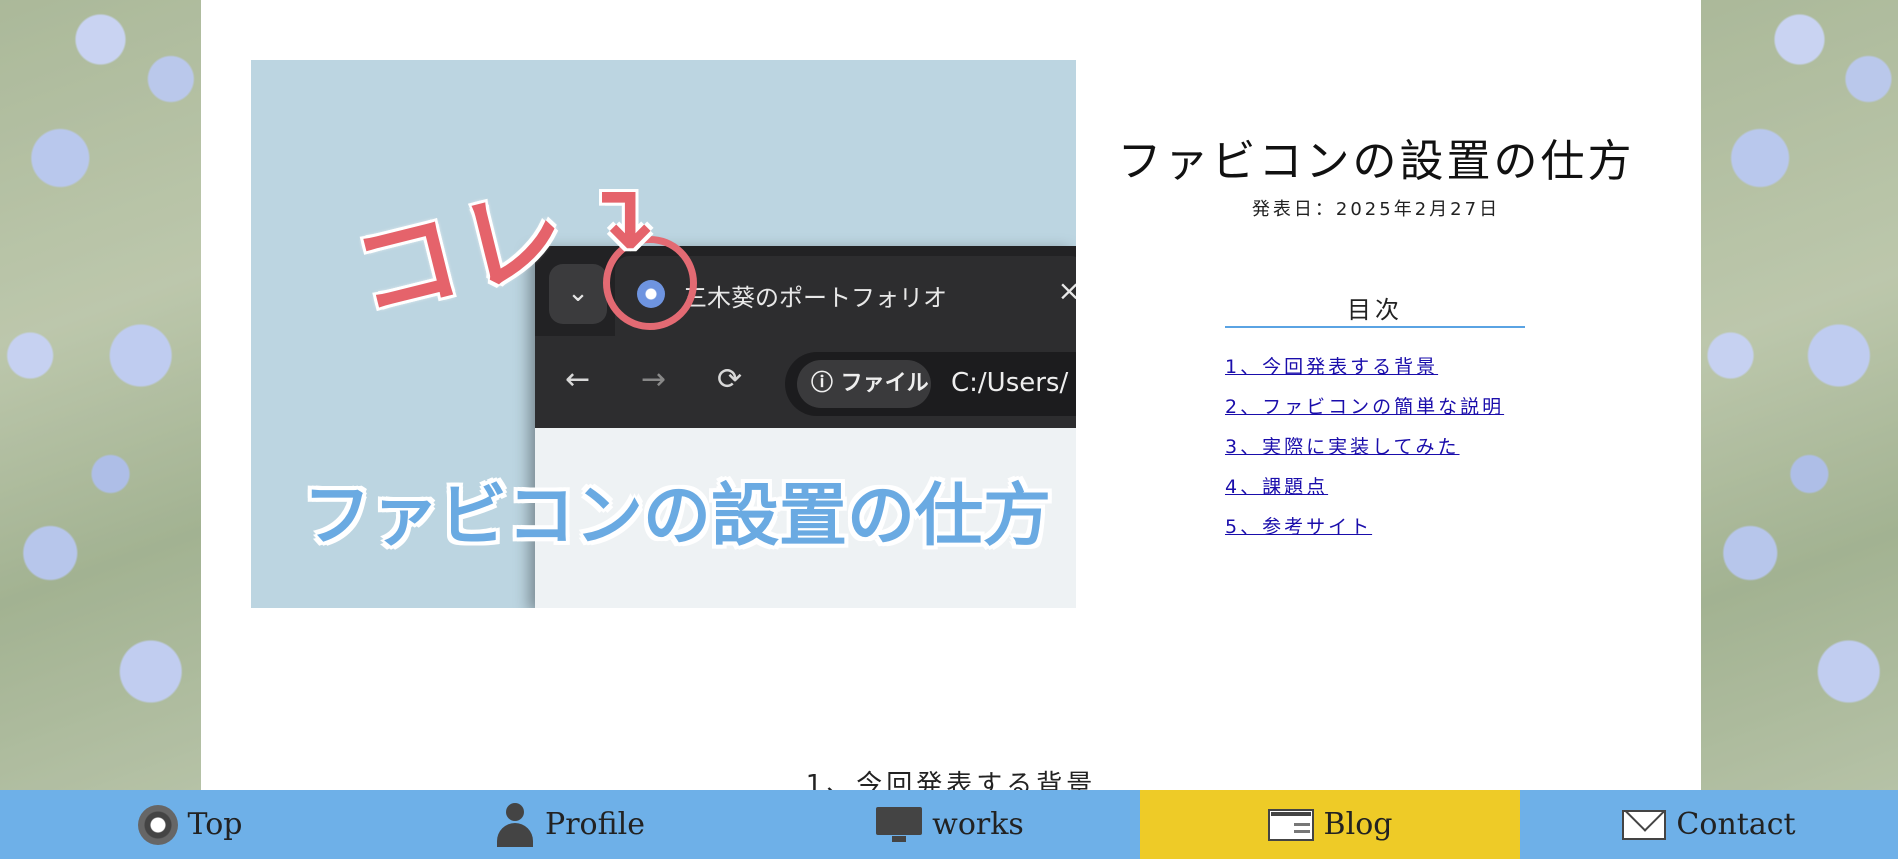 The image size is (1898, 859). I want to click on hero-overlay-title: ファビコンの設置の仕方, so click(677, 516).